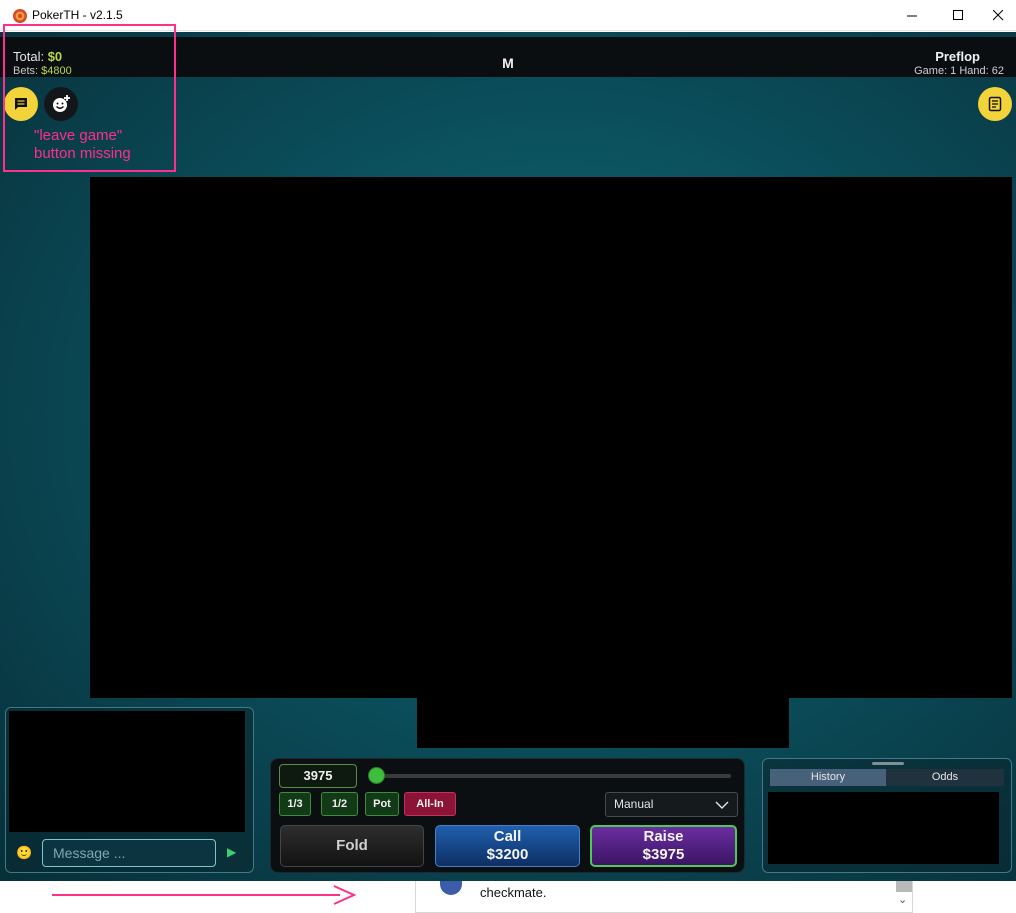 The width and height of the screenshot is (1016, 913). Describe the element at coordinates (295, 804) in the screenshot. I see `preset-third-pot-button: 1/3` at that location.